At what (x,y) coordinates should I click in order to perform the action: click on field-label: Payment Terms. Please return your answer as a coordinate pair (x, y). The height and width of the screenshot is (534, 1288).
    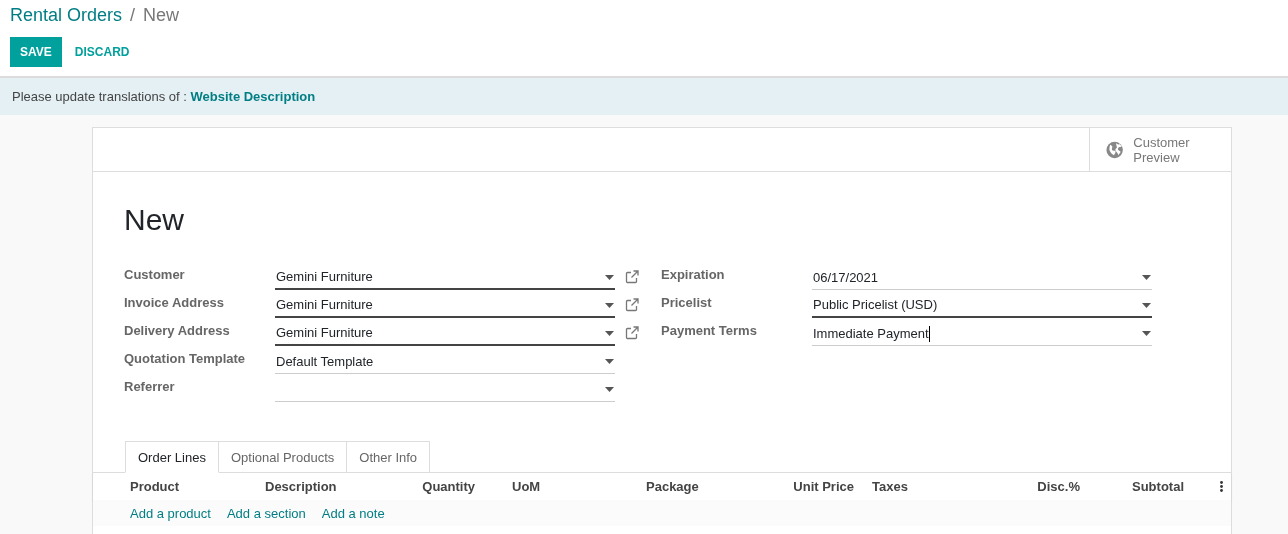
    Looking at the image, I should click on (709, 330).